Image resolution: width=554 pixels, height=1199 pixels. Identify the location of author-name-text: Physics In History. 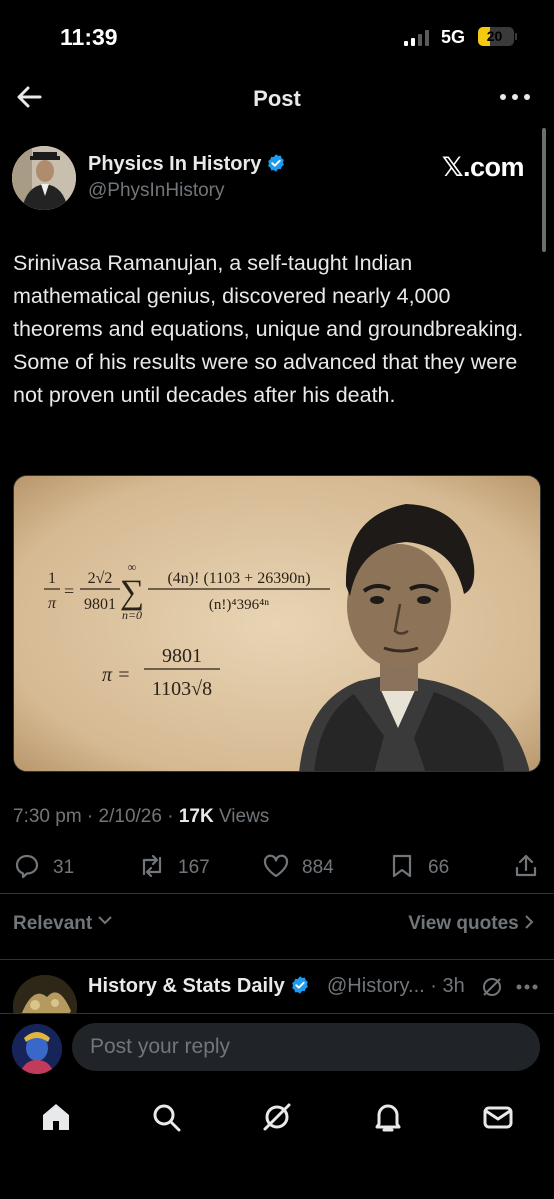
(174, 164).